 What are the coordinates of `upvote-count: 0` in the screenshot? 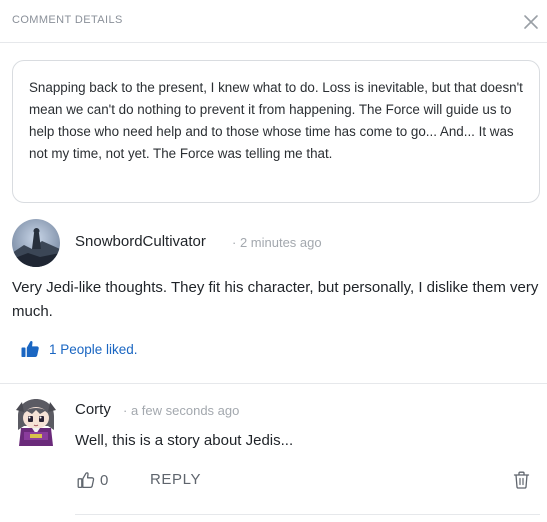 It's located at (104, 480).